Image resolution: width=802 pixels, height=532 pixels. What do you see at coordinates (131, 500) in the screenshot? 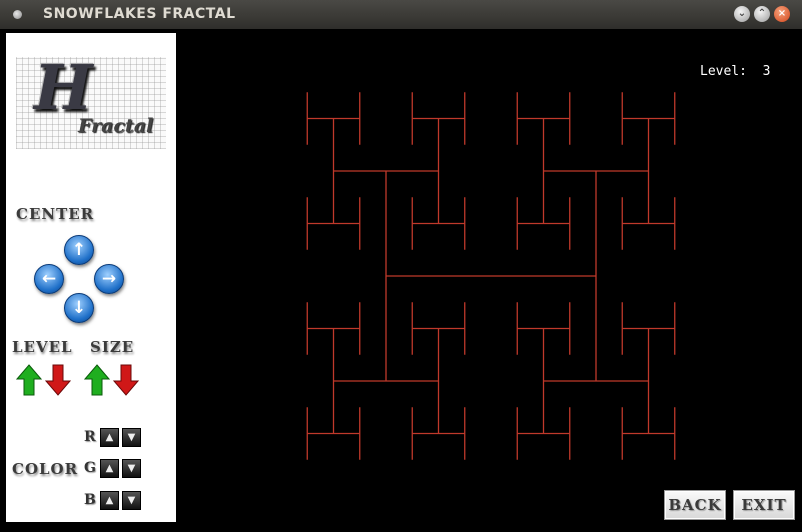
I see `blue-decrease-button: ▼` at bounding box center [131, 500].